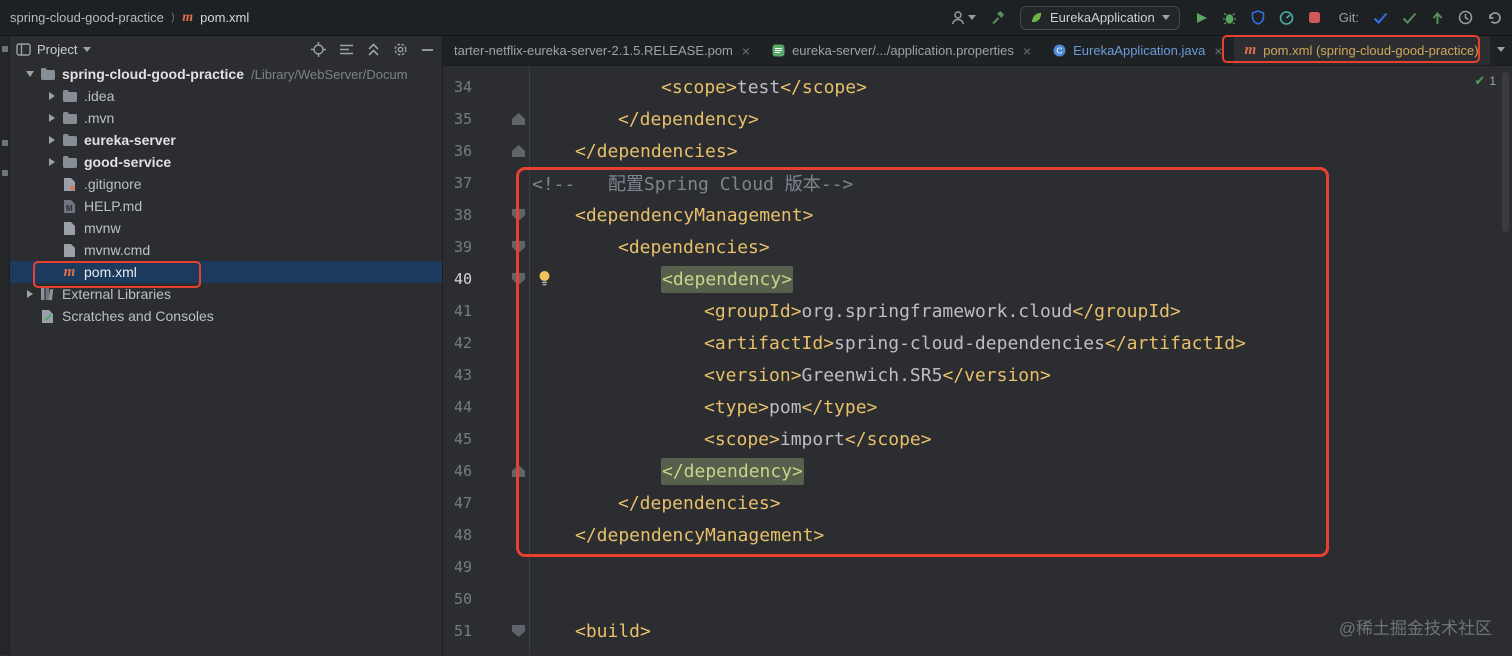  What do you see at coordinates (346, 49) in the screenshot?
I see `flatten-packages-icon` at bounding box center [346, 49].